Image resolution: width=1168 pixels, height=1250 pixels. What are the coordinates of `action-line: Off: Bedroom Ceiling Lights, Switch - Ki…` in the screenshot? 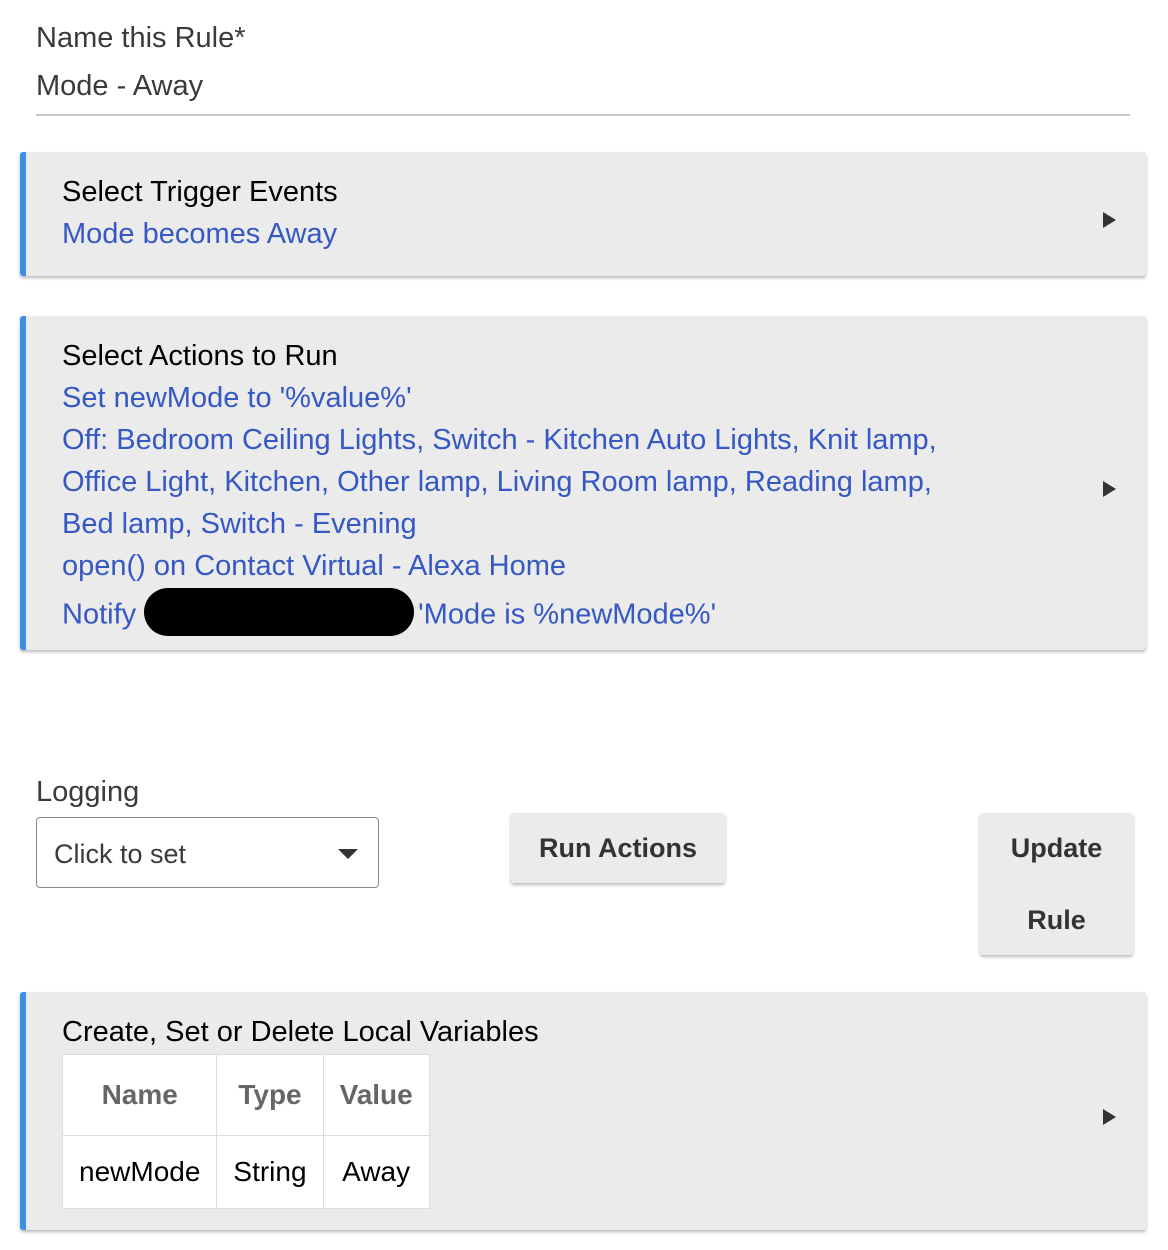 It's located at (499, 440).